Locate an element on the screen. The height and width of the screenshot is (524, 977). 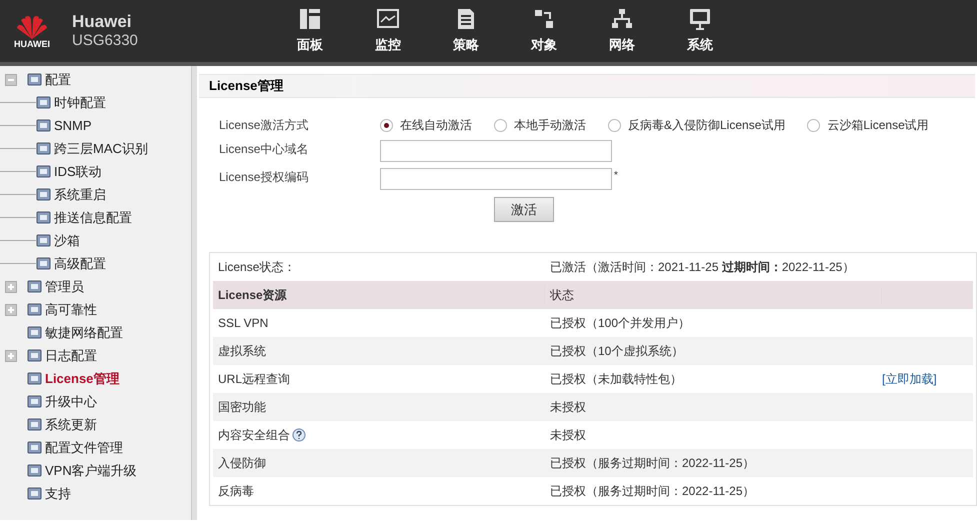
nav-tab: 系统 is located at coordinates (700, 31).